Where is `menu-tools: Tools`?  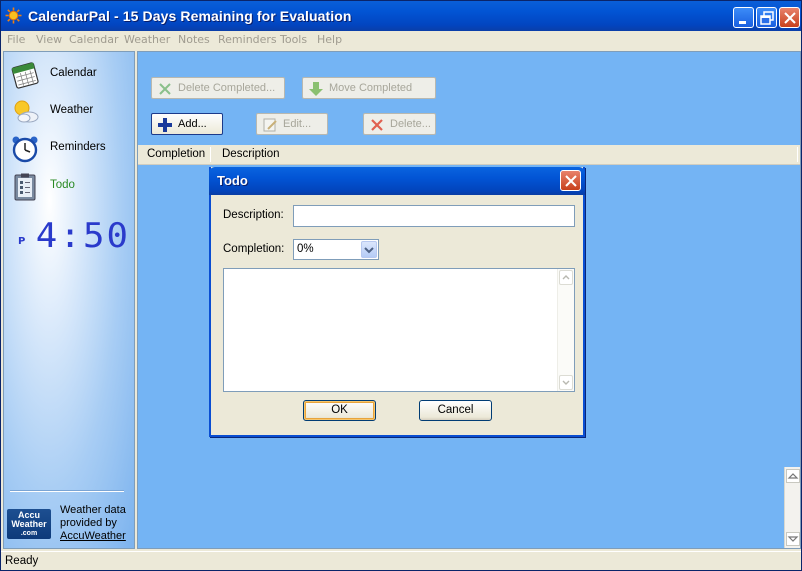
menu-tools: Tools is located at coordinates (293, 39).